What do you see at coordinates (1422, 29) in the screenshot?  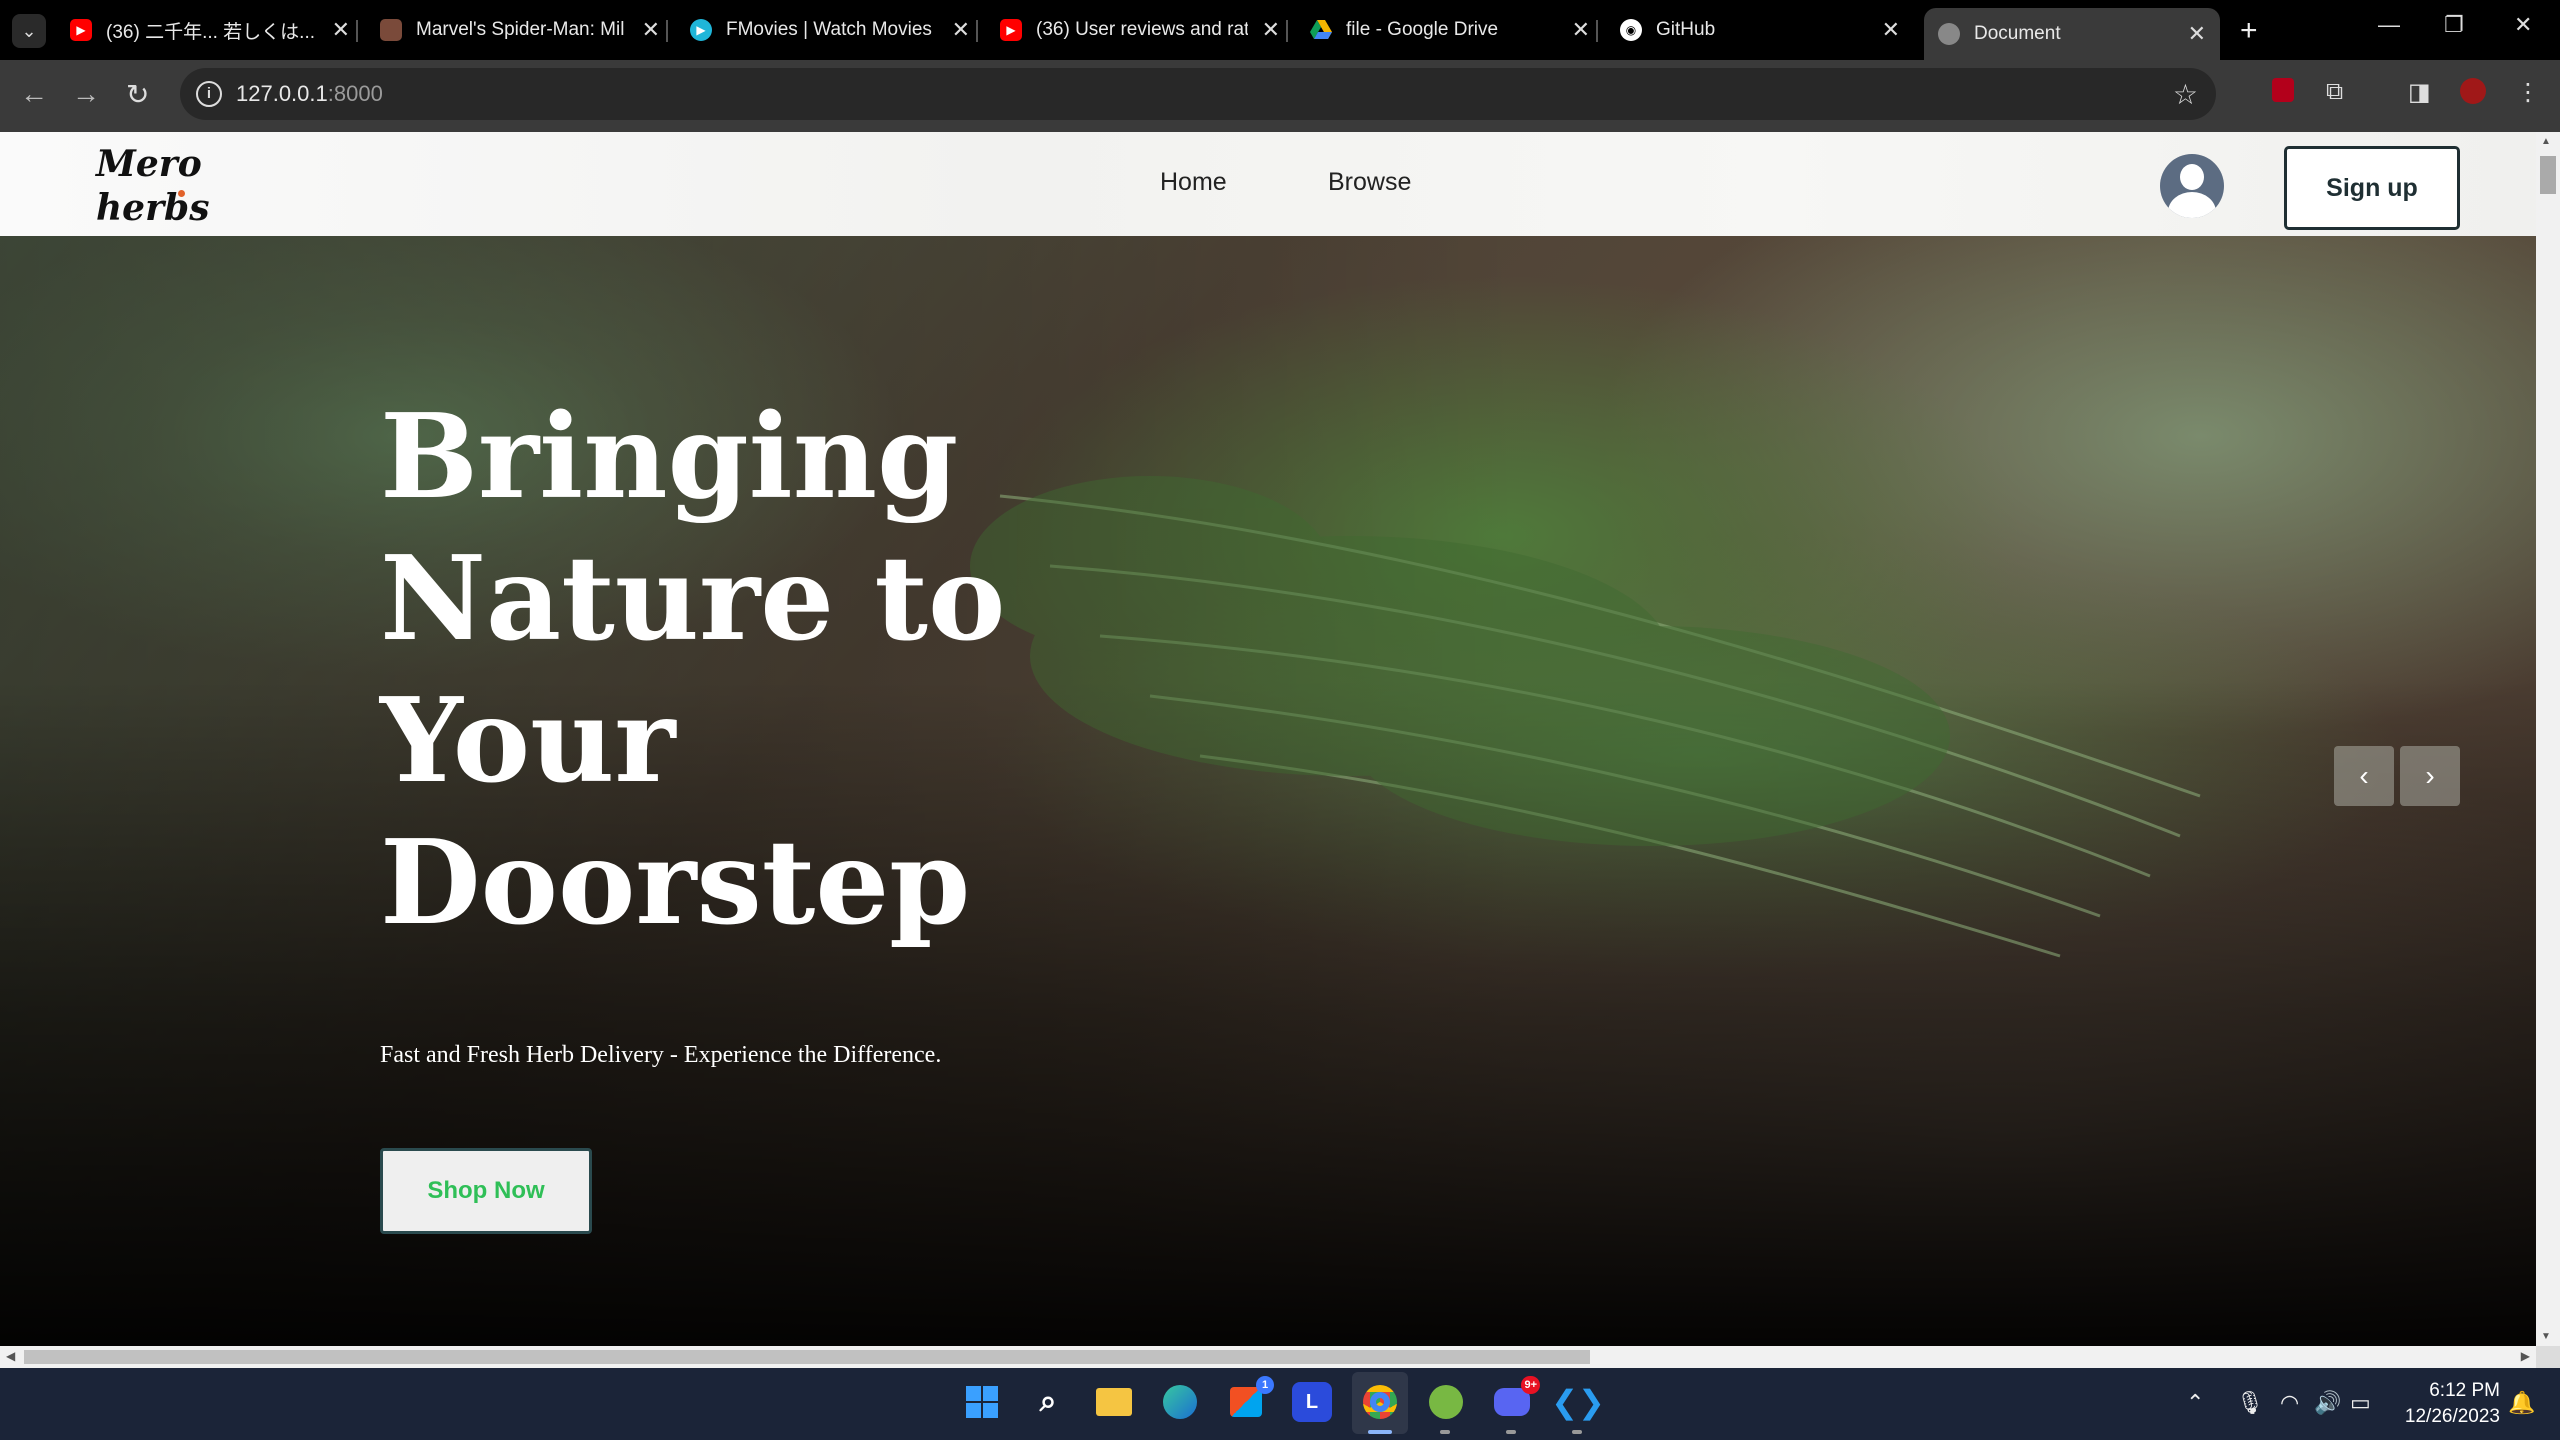 I see `tab-title: file - Google Drive` at bounding box center [1422, 29].